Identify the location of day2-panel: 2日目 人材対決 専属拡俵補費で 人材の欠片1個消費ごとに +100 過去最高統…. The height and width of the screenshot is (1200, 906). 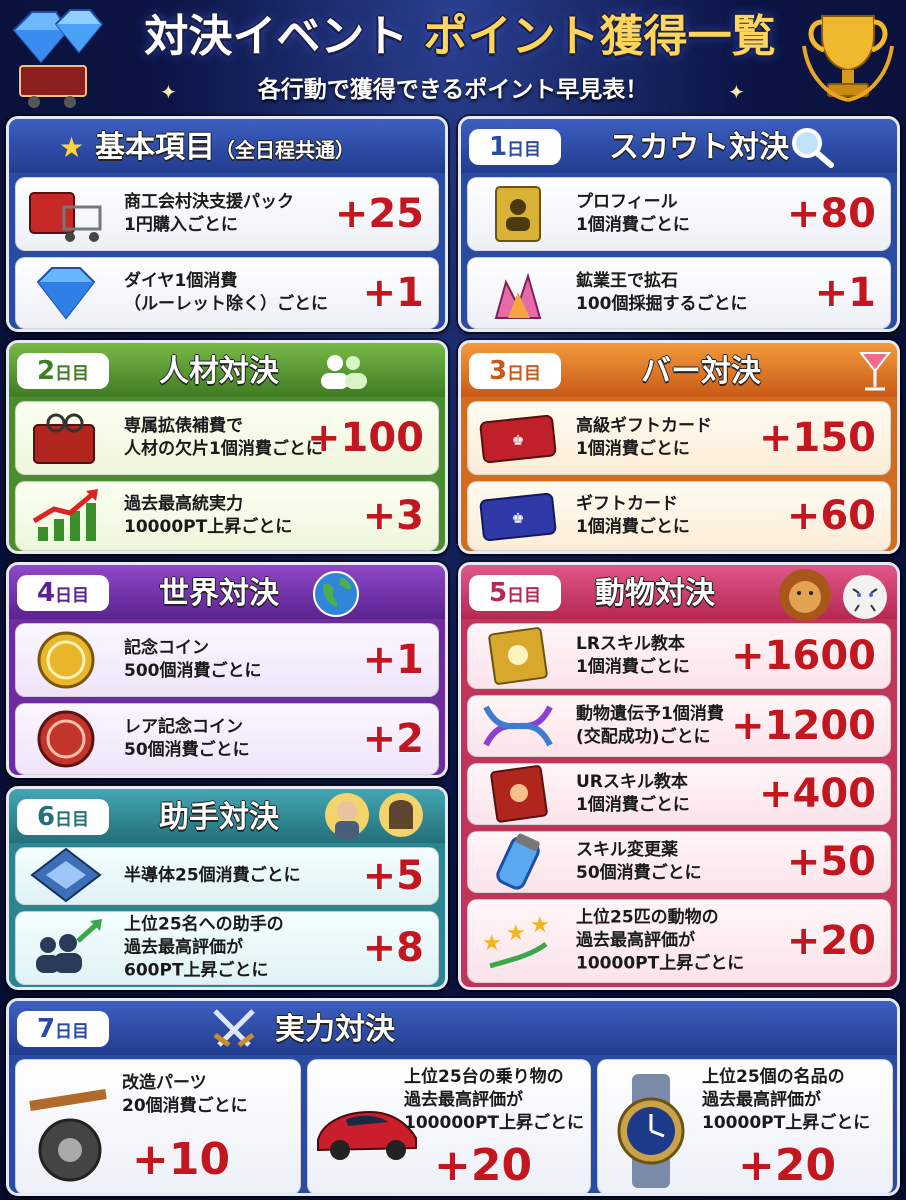
(227, 447).